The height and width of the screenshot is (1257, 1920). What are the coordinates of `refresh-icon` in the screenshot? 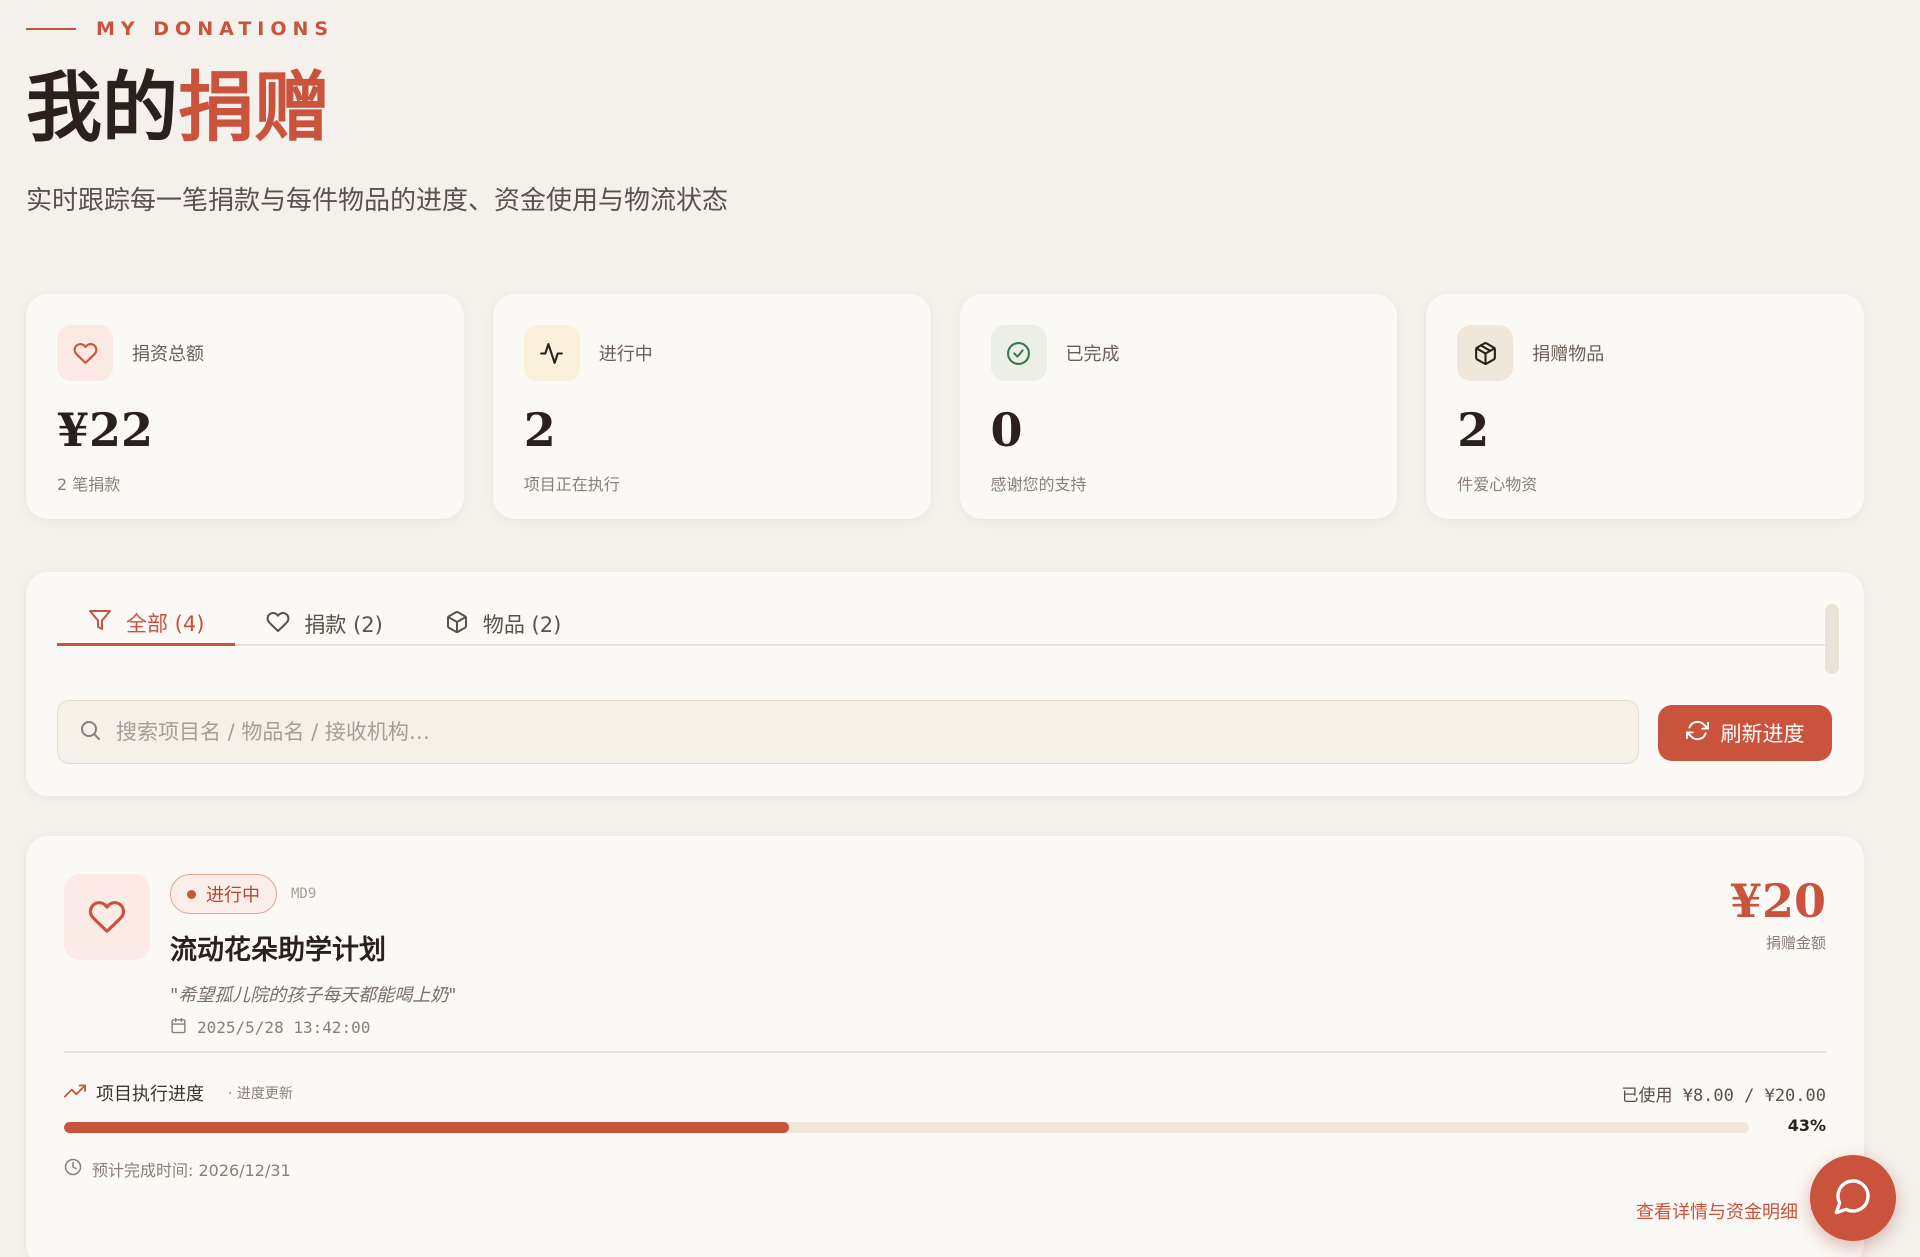 It's located at (1697, 733).